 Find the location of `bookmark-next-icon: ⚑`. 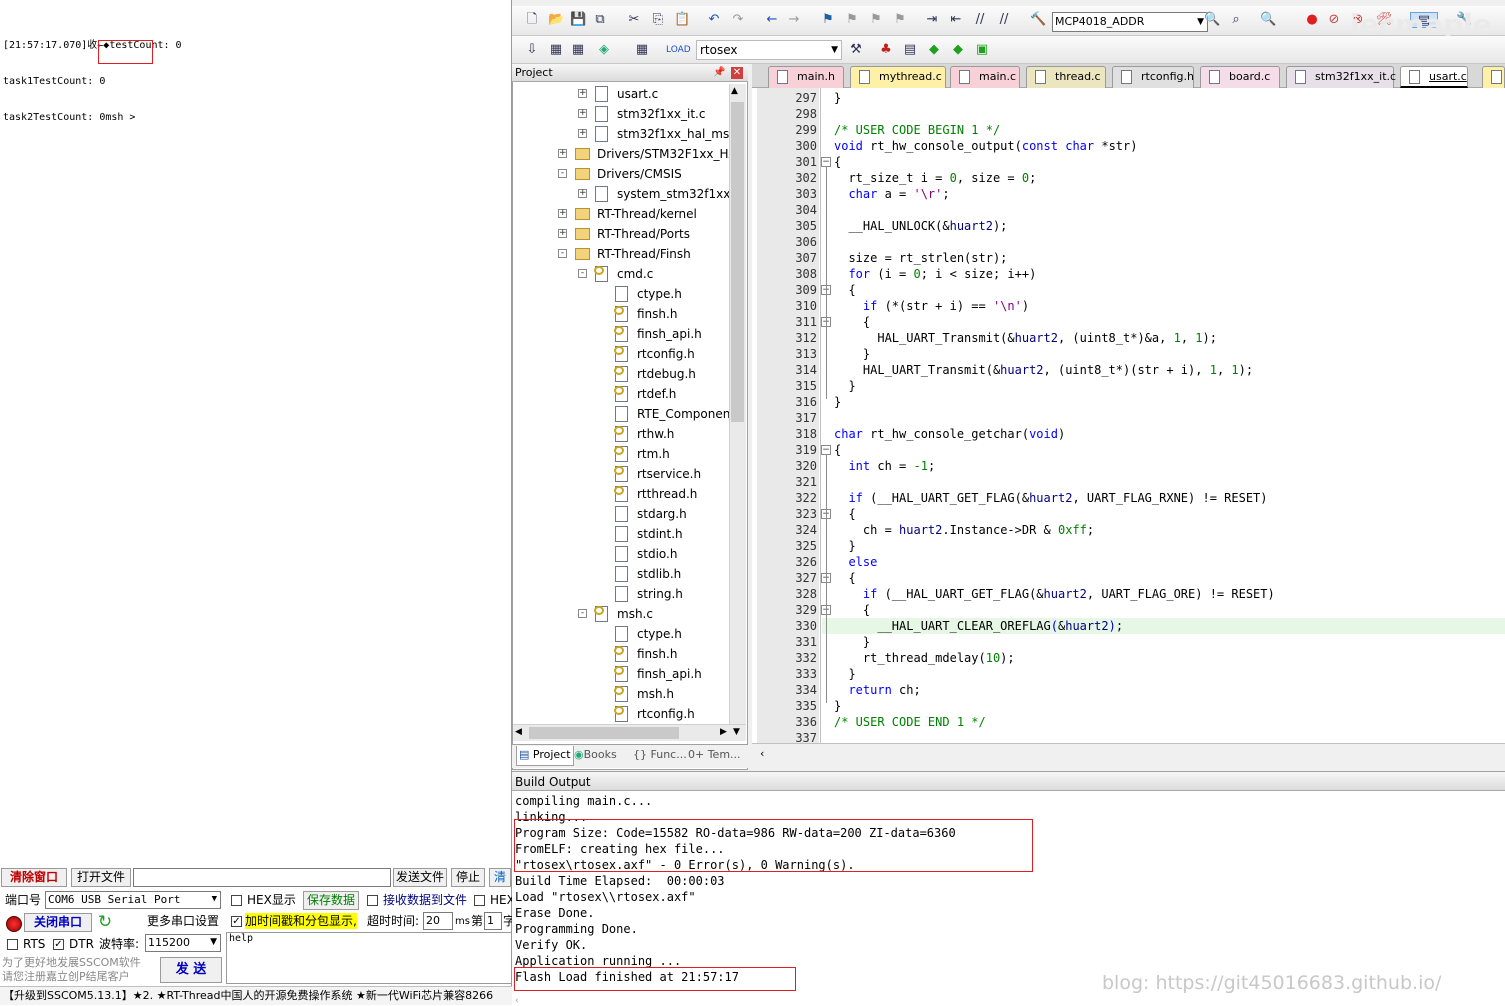

bookmark-next-icon: ⚑ is located at coordinates (876, 20).